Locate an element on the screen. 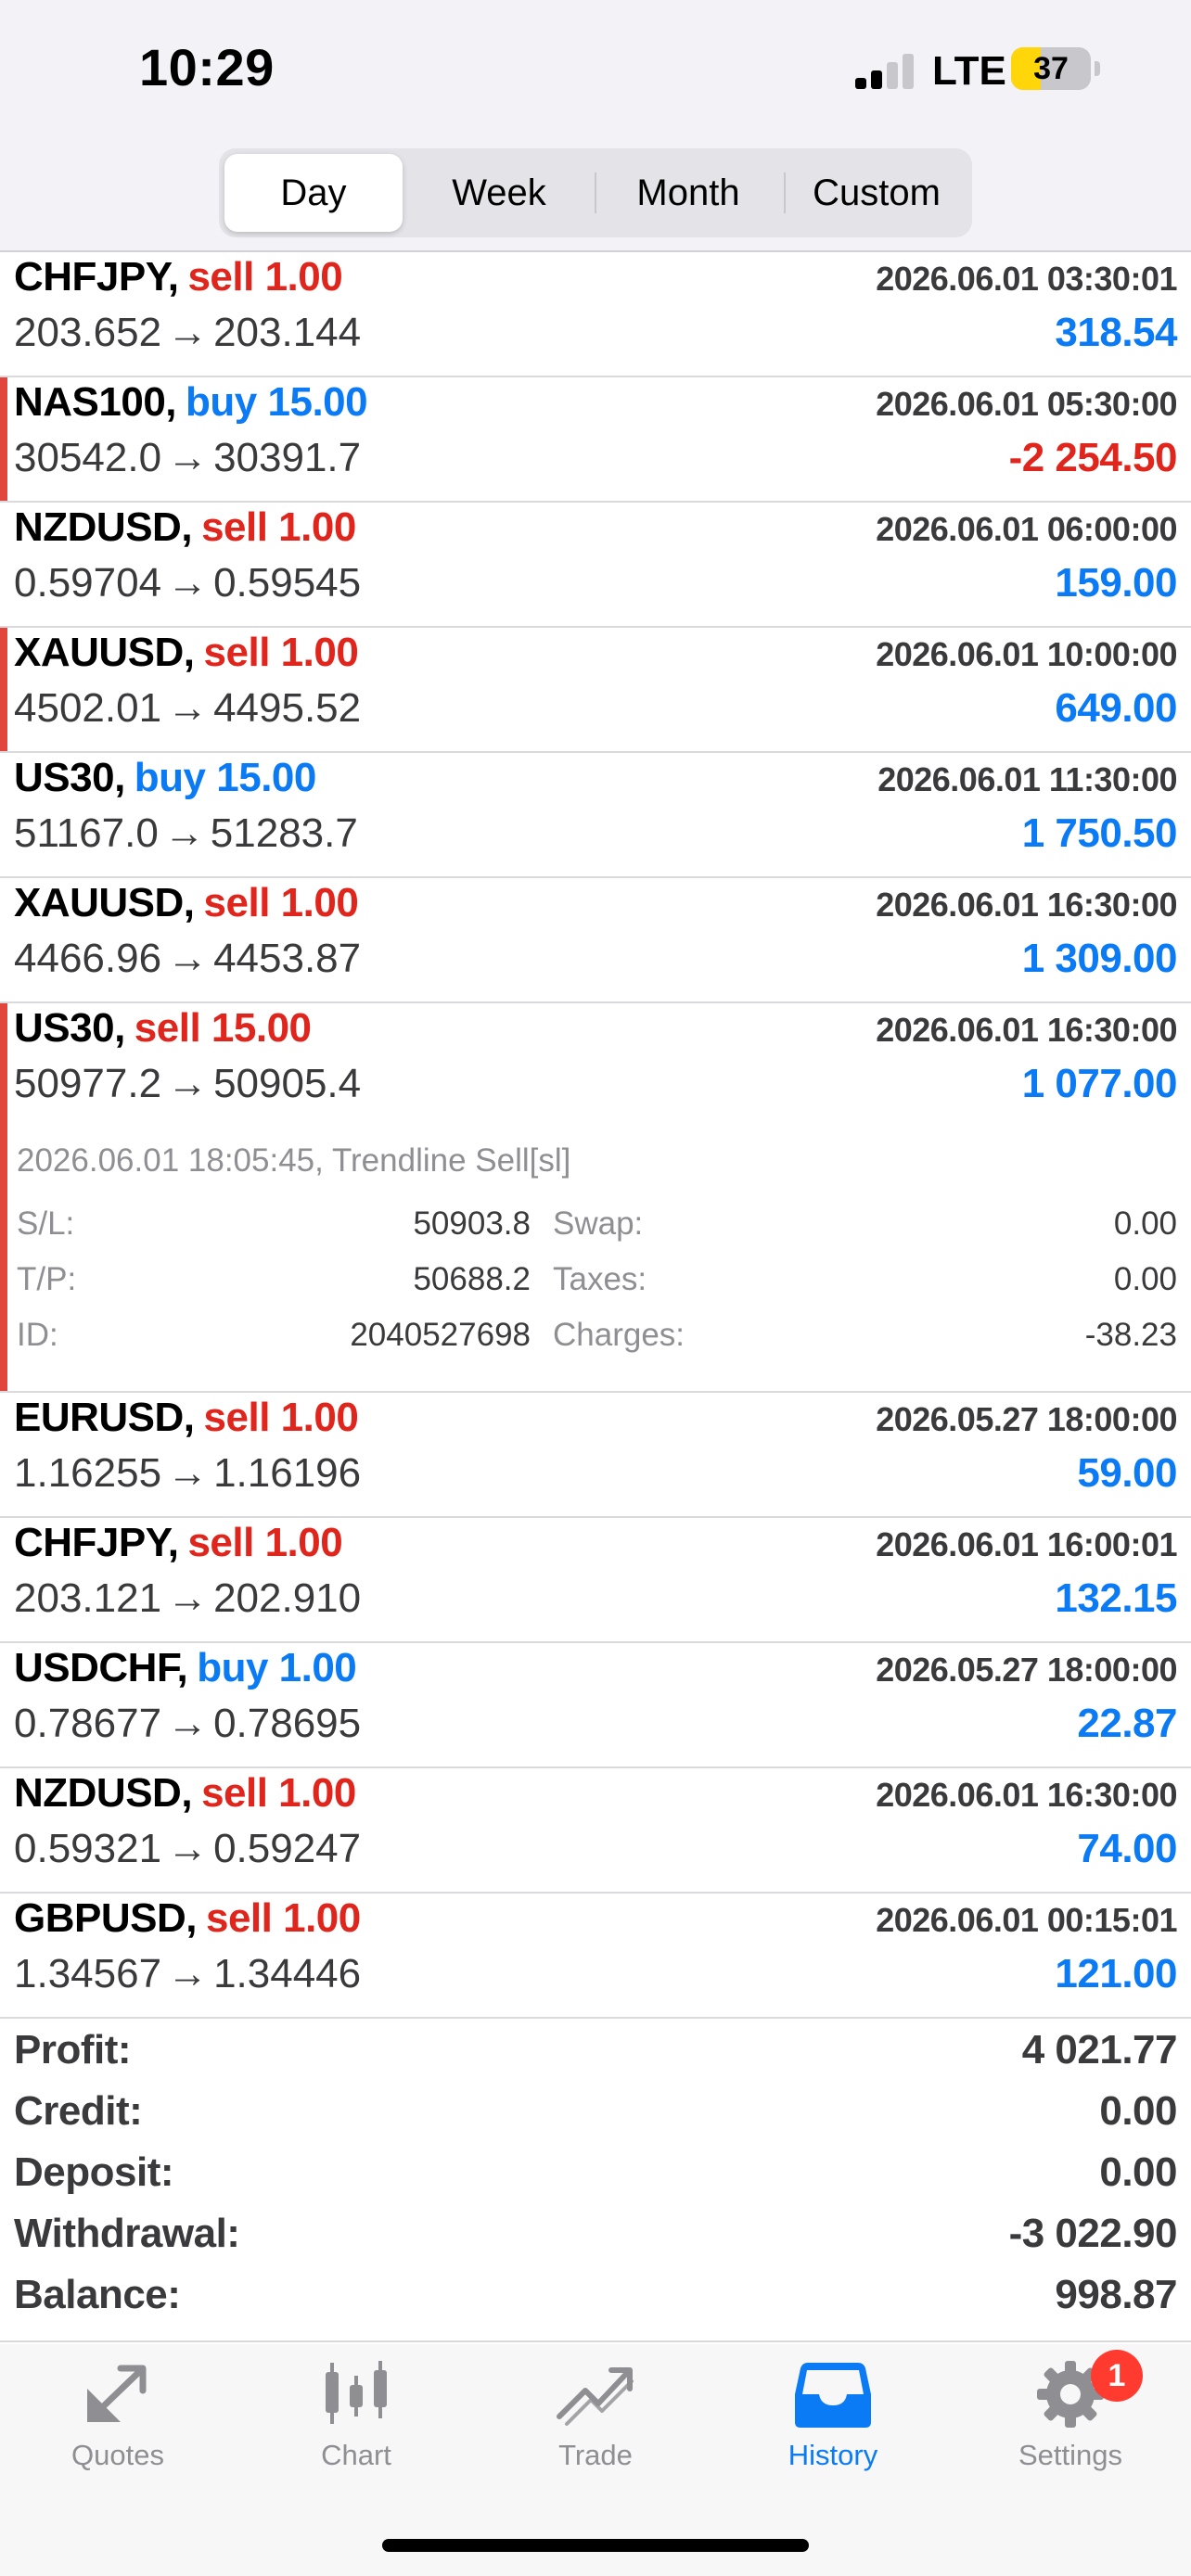  summary-label: Profit: is located at coordinates (73, 2049).